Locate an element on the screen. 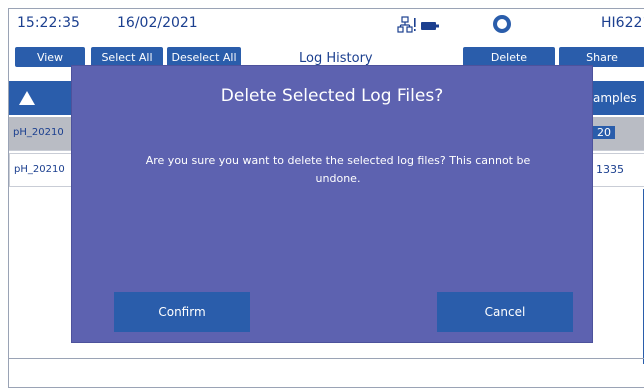  sample-count: 20 is located at coordinates (604, 132).